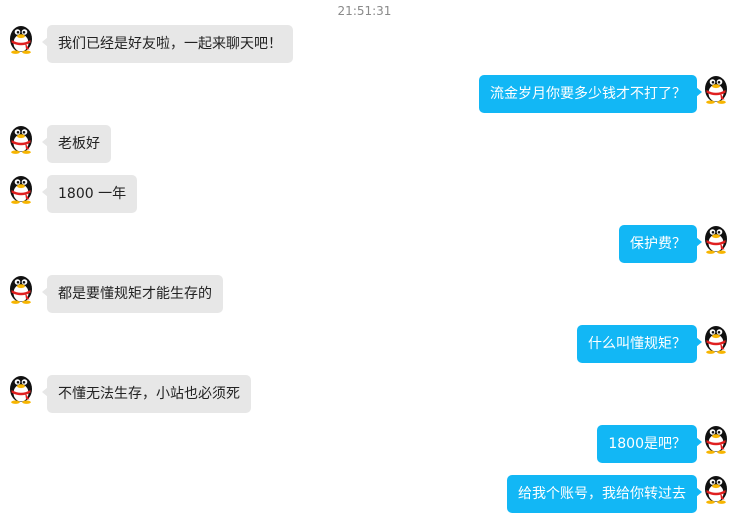 The width and height of the screenshot is (729, 513). Describe the element at coordinates (649, 444) in the screenshot. I see `message-bubble: 1800是吧？` at that location.